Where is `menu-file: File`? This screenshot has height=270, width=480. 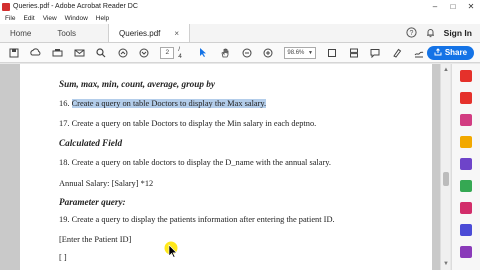
menu-file: File is located at coordinates (10, 18).